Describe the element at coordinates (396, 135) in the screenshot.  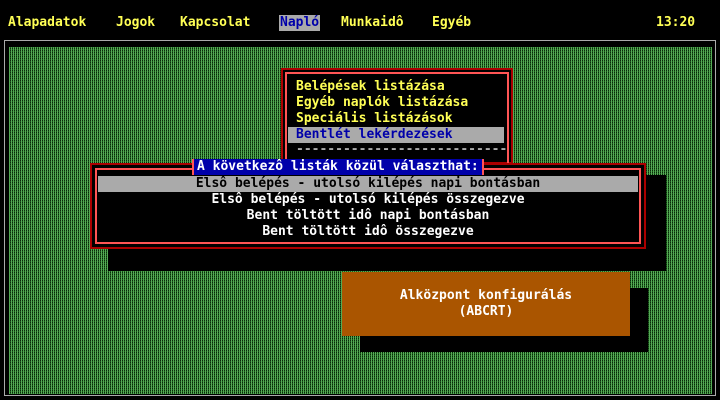
I see `submenu-item-bentlet: Bentlét lekérdezések` at that location.